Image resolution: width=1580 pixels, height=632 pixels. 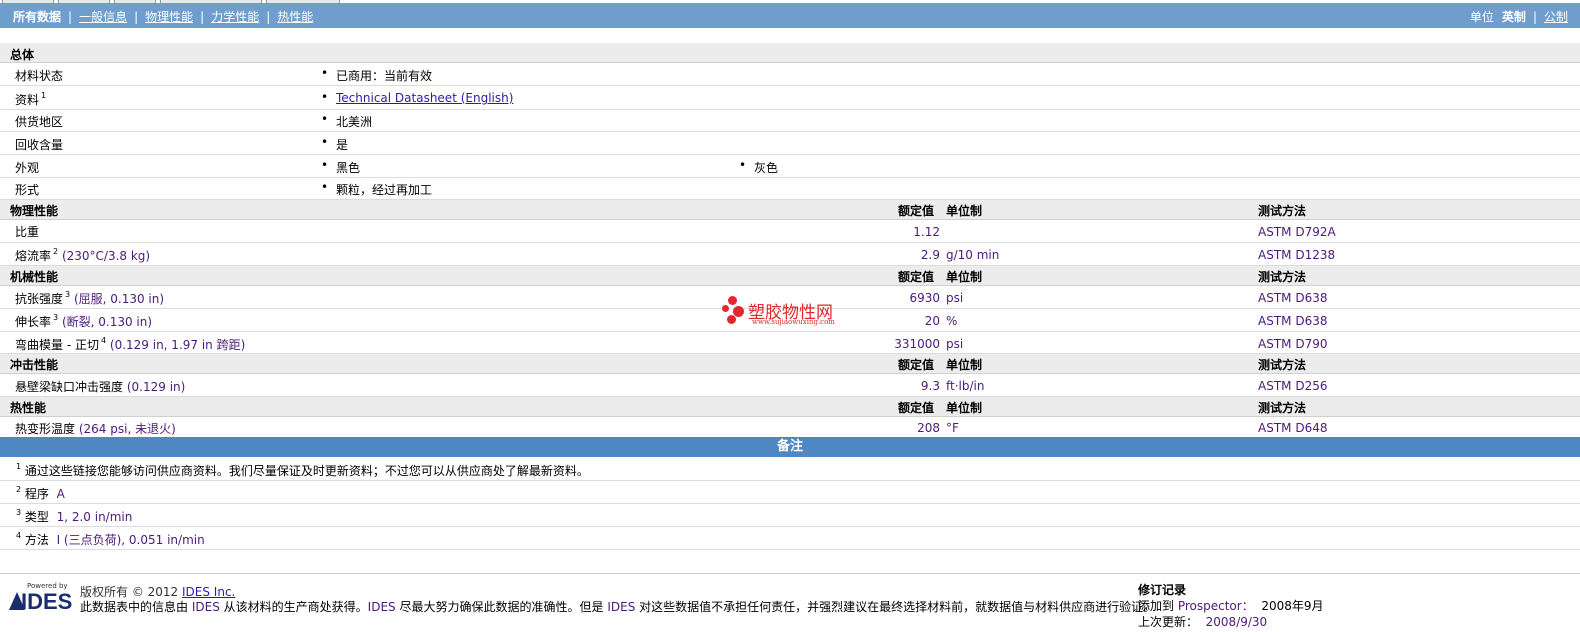 What do you see at coordinates (39, 76) in the screenshot?
I see `row-label: 材料状态` at bounding box center [39, 76].